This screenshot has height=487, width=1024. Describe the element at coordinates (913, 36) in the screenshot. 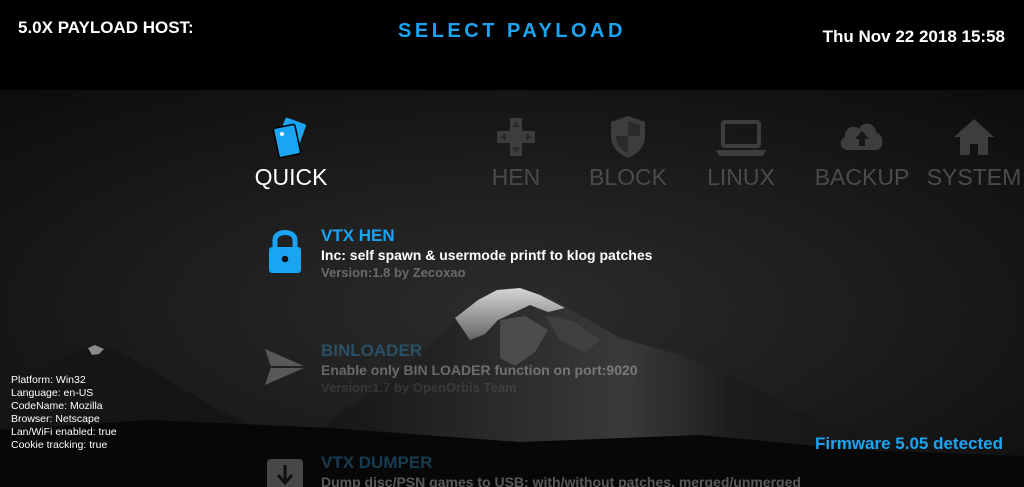

I see `datetime-display: Thu Nov 22 2018 15:58` at that location.